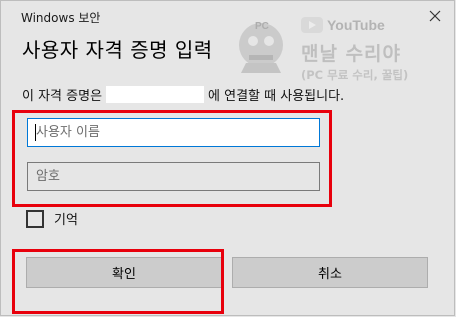 The height and width of the screenshot is (317, 456). Describe the element at coordinates (117, 50) in the screenshot. I see `dialog-heading: 사용자 자격 증명 입력` at that location.